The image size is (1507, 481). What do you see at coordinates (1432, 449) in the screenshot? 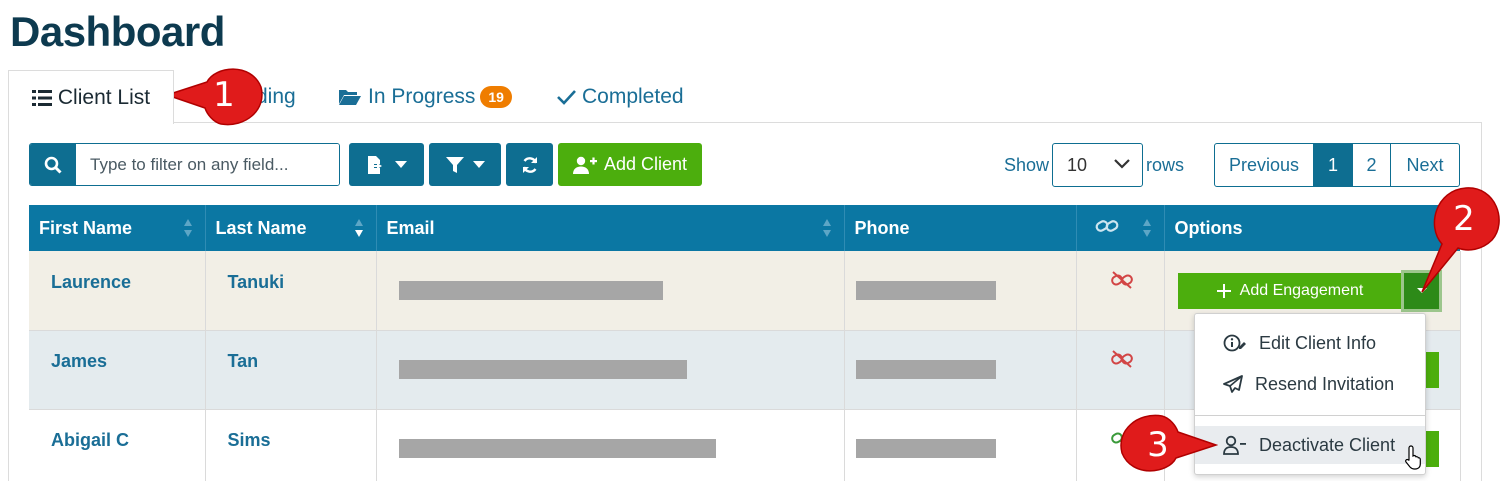
I see `row-3-options-button` at bounding box center [1432, 449].